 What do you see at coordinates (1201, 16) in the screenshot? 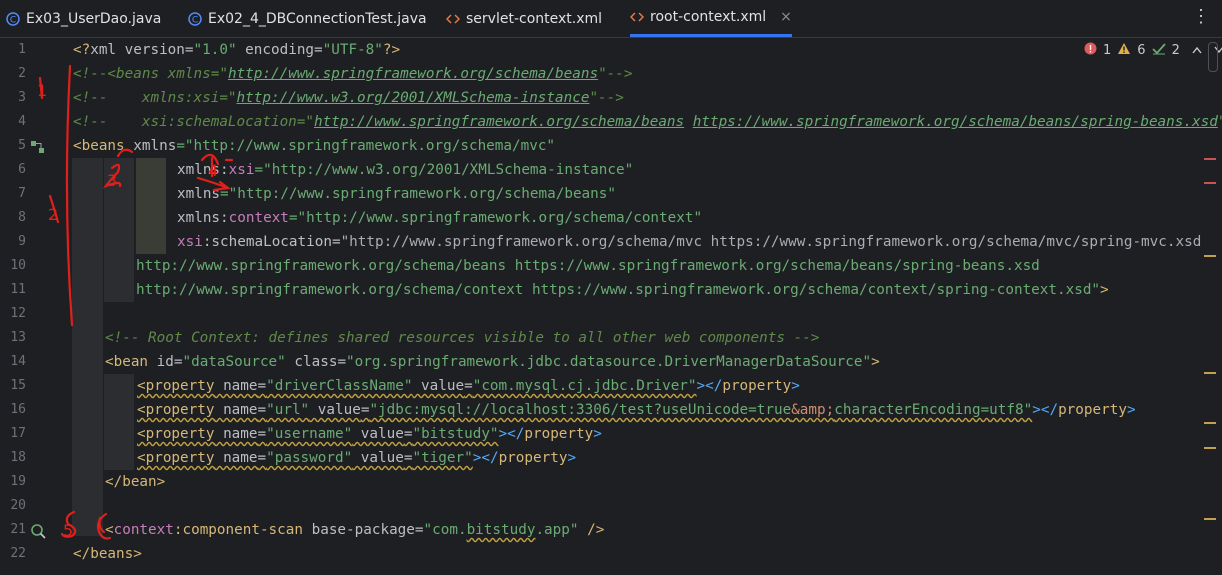
I see `more-options-icon: ⋮` at bounding box center [1201, 16].